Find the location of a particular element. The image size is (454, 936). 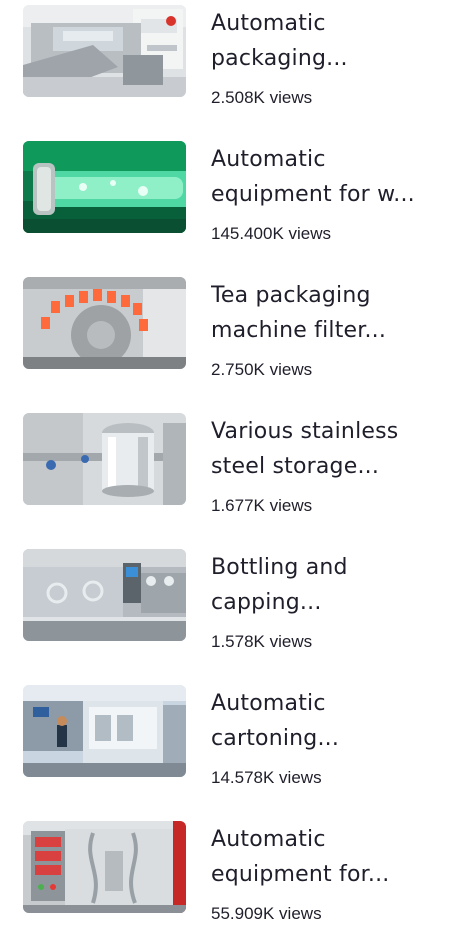

video-item: Automatic cartoning... 14.578K views is located at coordinates (227, 740).